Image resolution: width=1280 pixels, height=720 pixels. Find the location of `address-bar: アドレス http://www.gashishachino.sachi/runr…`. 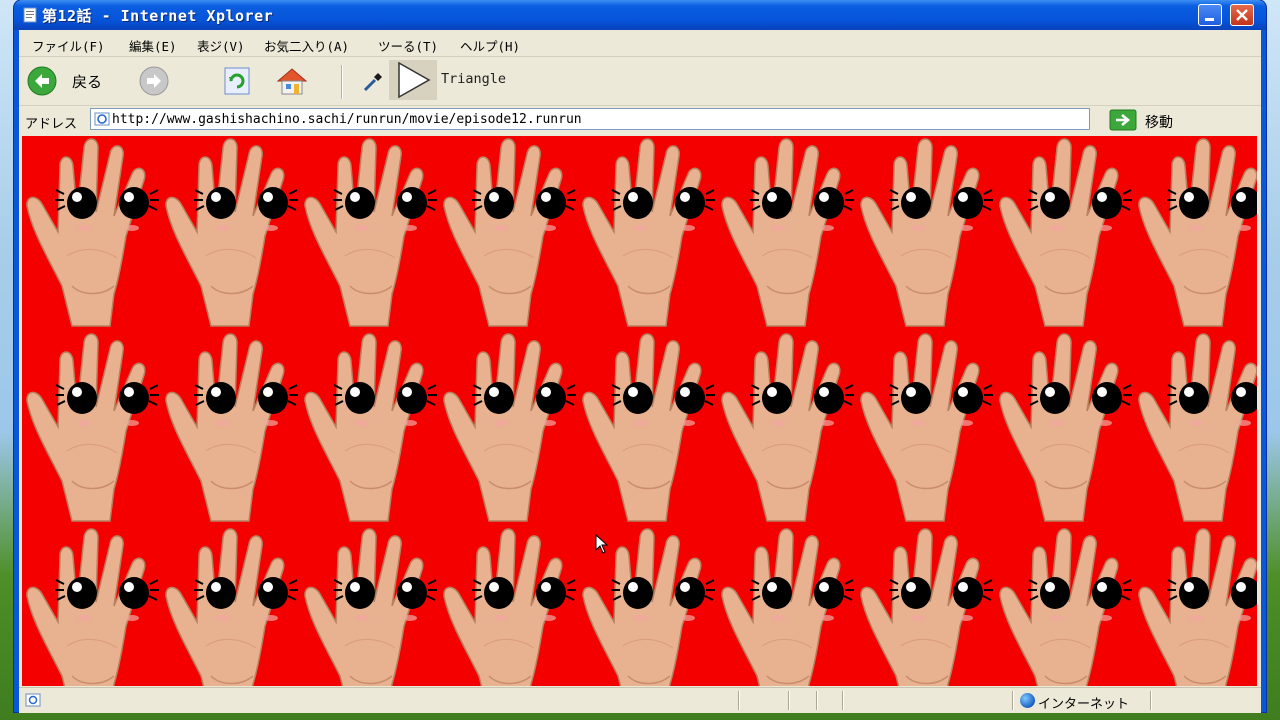

address-bar: アドレス http://www.gashishachino.sachi/runr… is located at coordinates (640, 120).